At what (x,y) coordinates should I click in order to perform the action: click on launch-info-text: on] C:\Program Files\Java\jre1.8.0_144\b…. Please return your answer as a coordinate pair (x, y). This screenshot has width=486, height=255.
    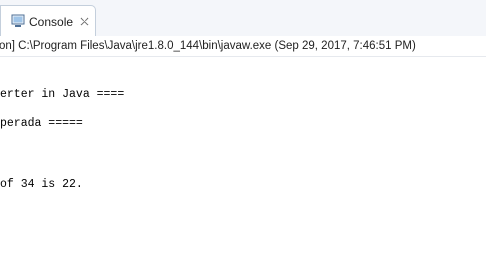
    Looking at the image, I should click on (208, 46).